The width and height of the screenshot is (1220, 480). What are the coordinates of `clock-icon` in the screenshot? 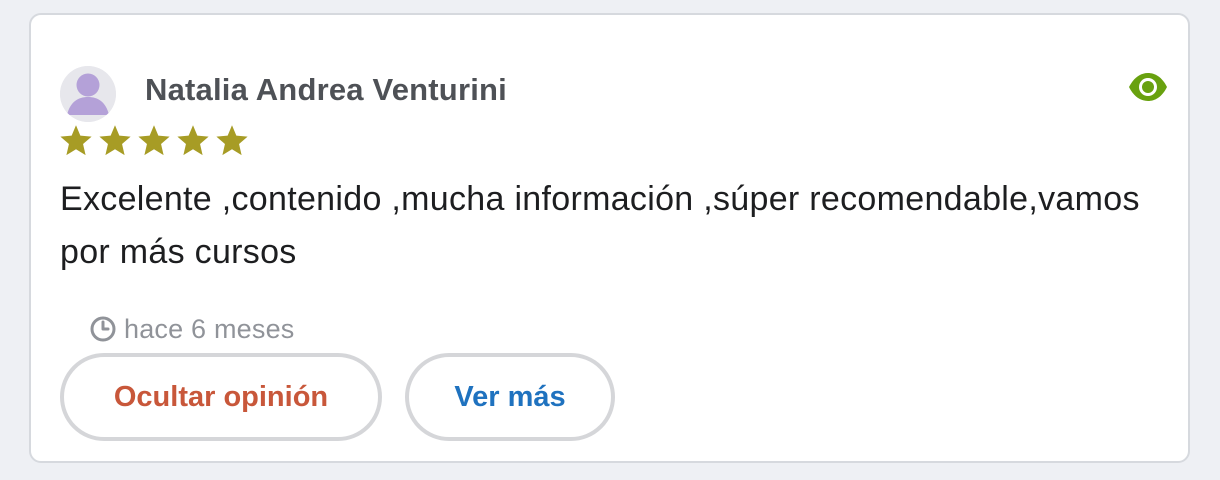 It's located at (103, 329).